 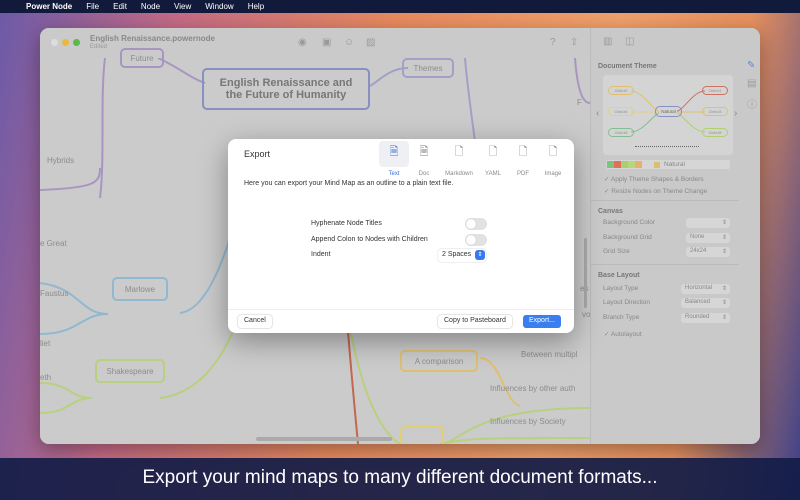 I want to click on background-grid-select: None, so click(x=708, y=238).